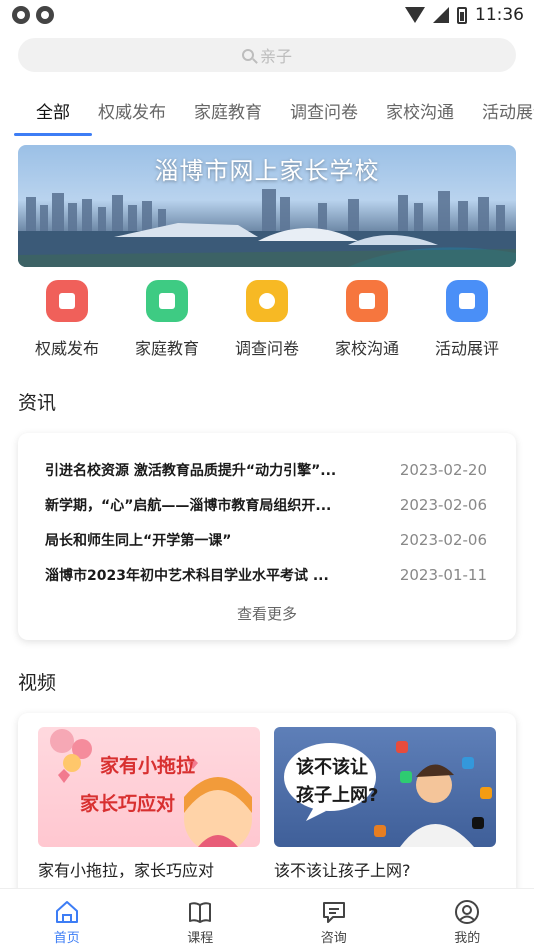 This screenshot has width=534, height=950. Describe the element at coordinates (324, 111) in the screenshot. I see `tab-survey: 调查问卷` at that location.